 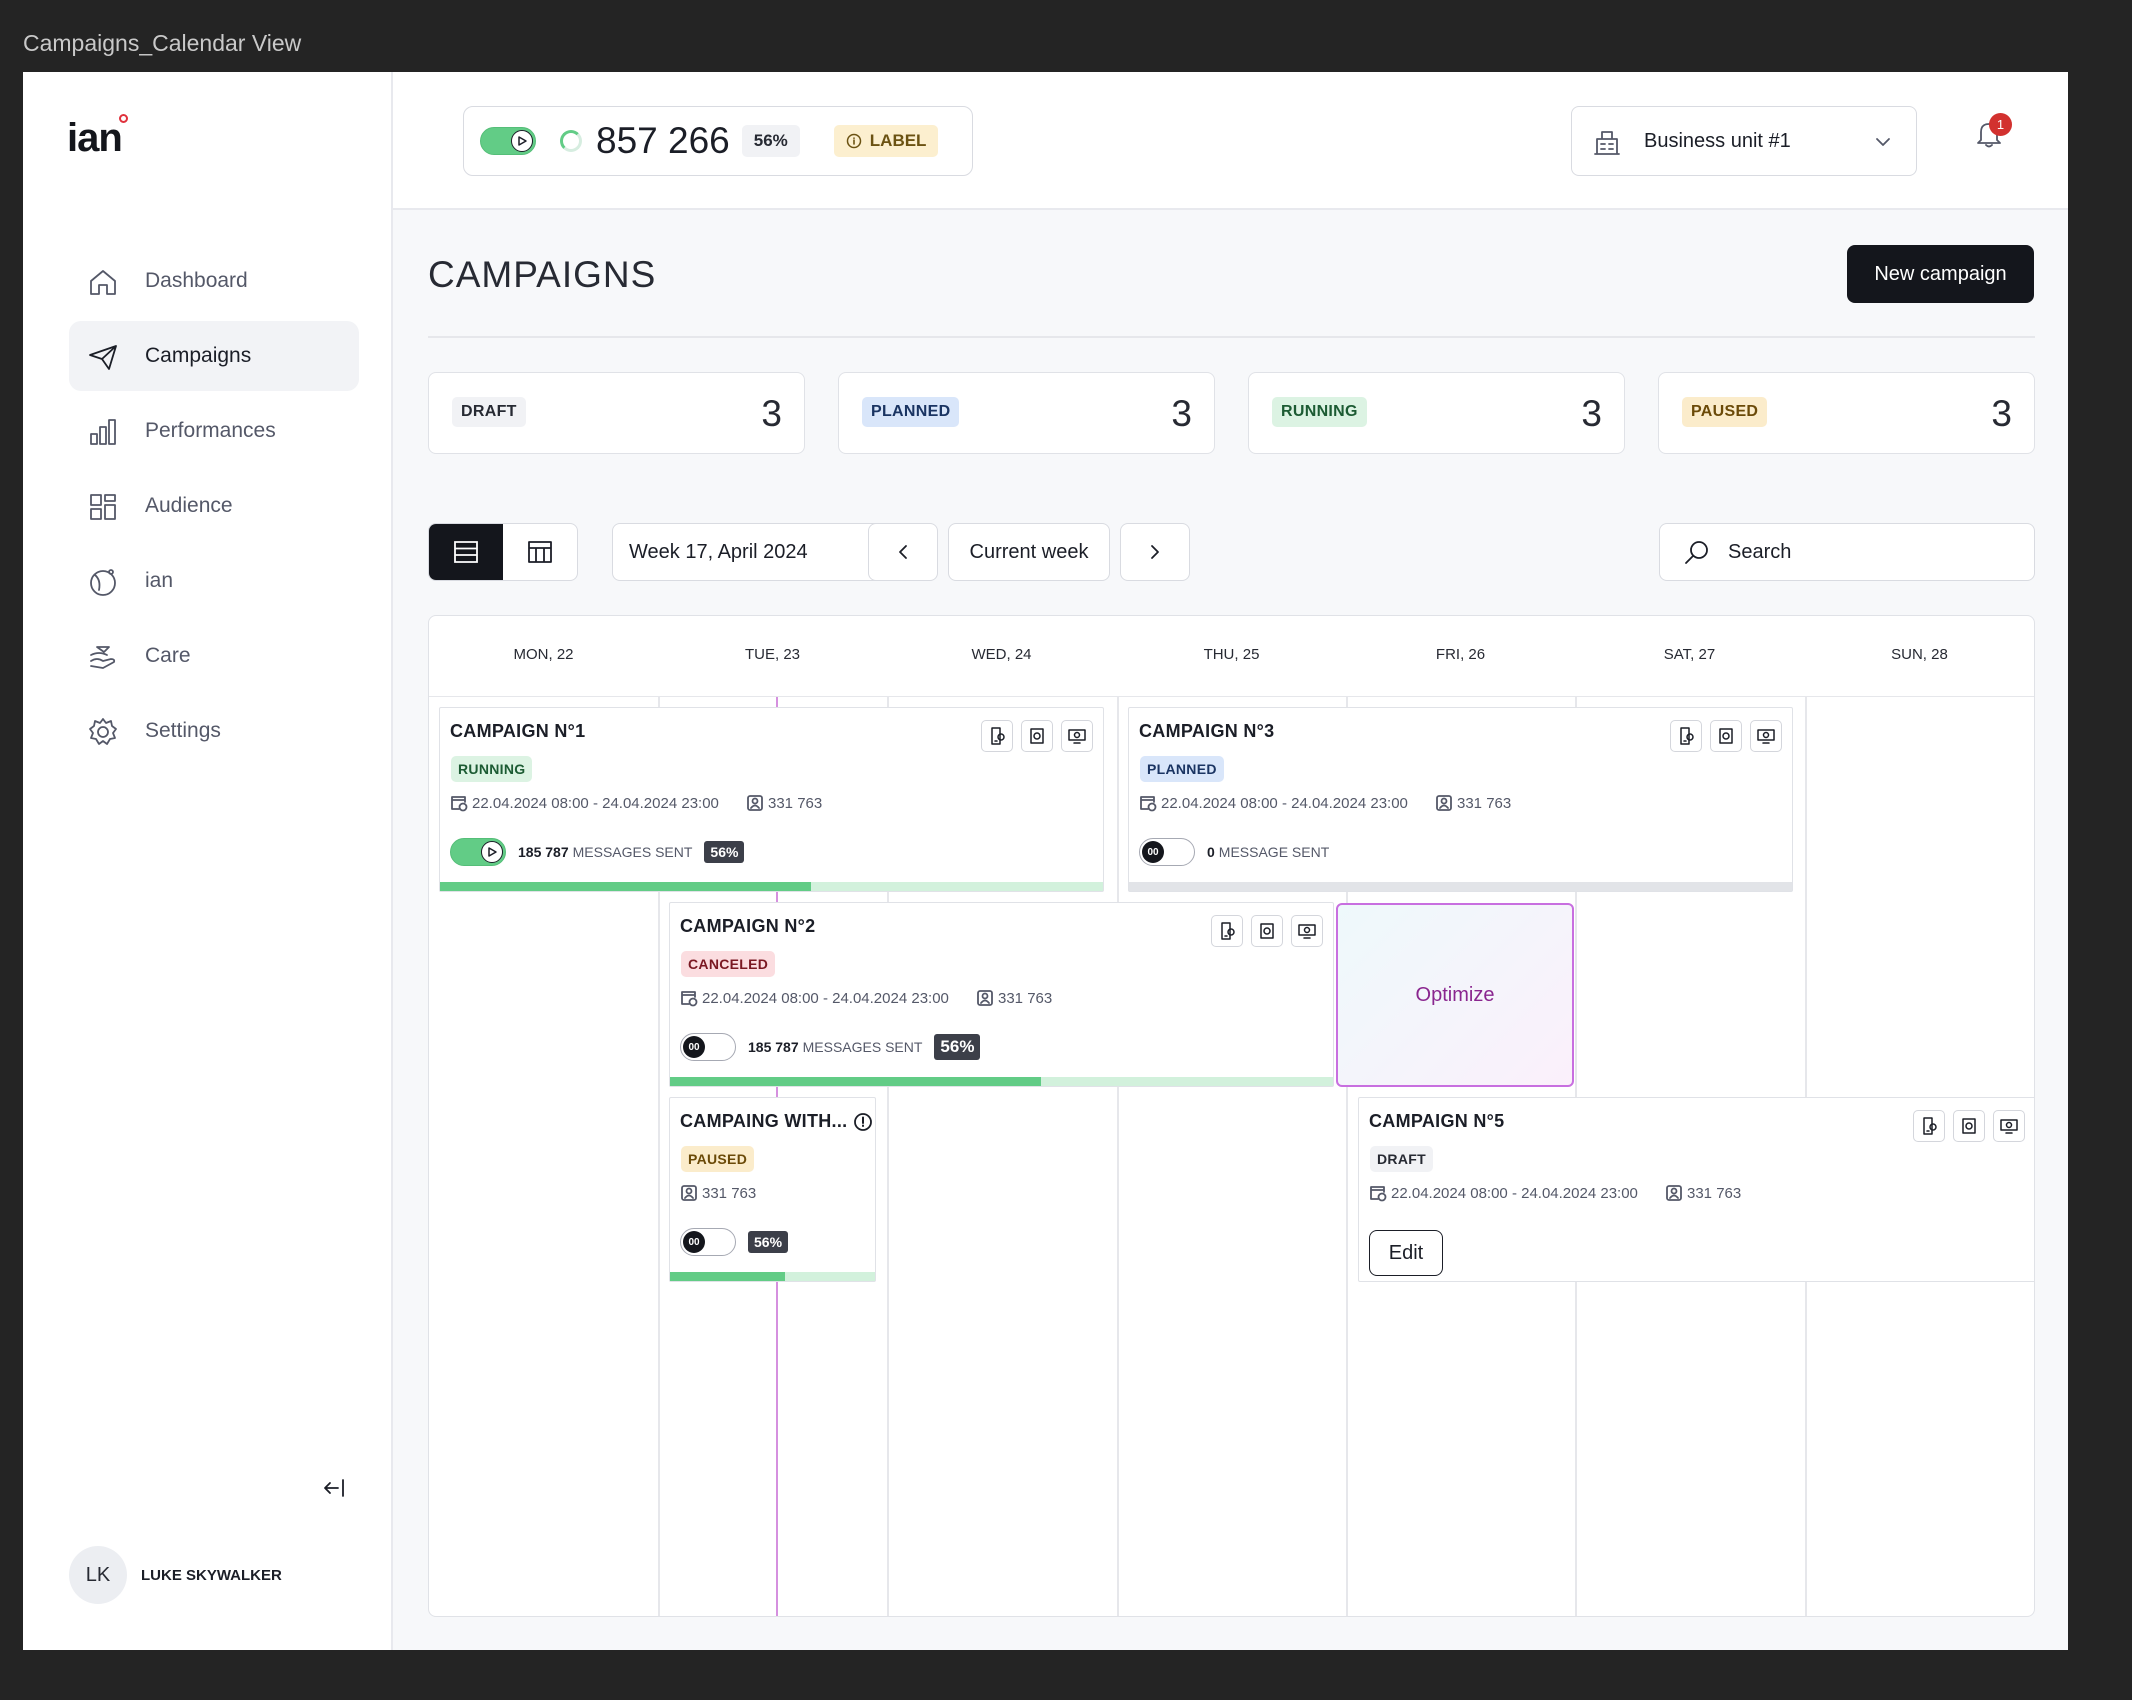 I want to click on stat-card-planned: PLANNED 3, so click(x=1026, y=413).